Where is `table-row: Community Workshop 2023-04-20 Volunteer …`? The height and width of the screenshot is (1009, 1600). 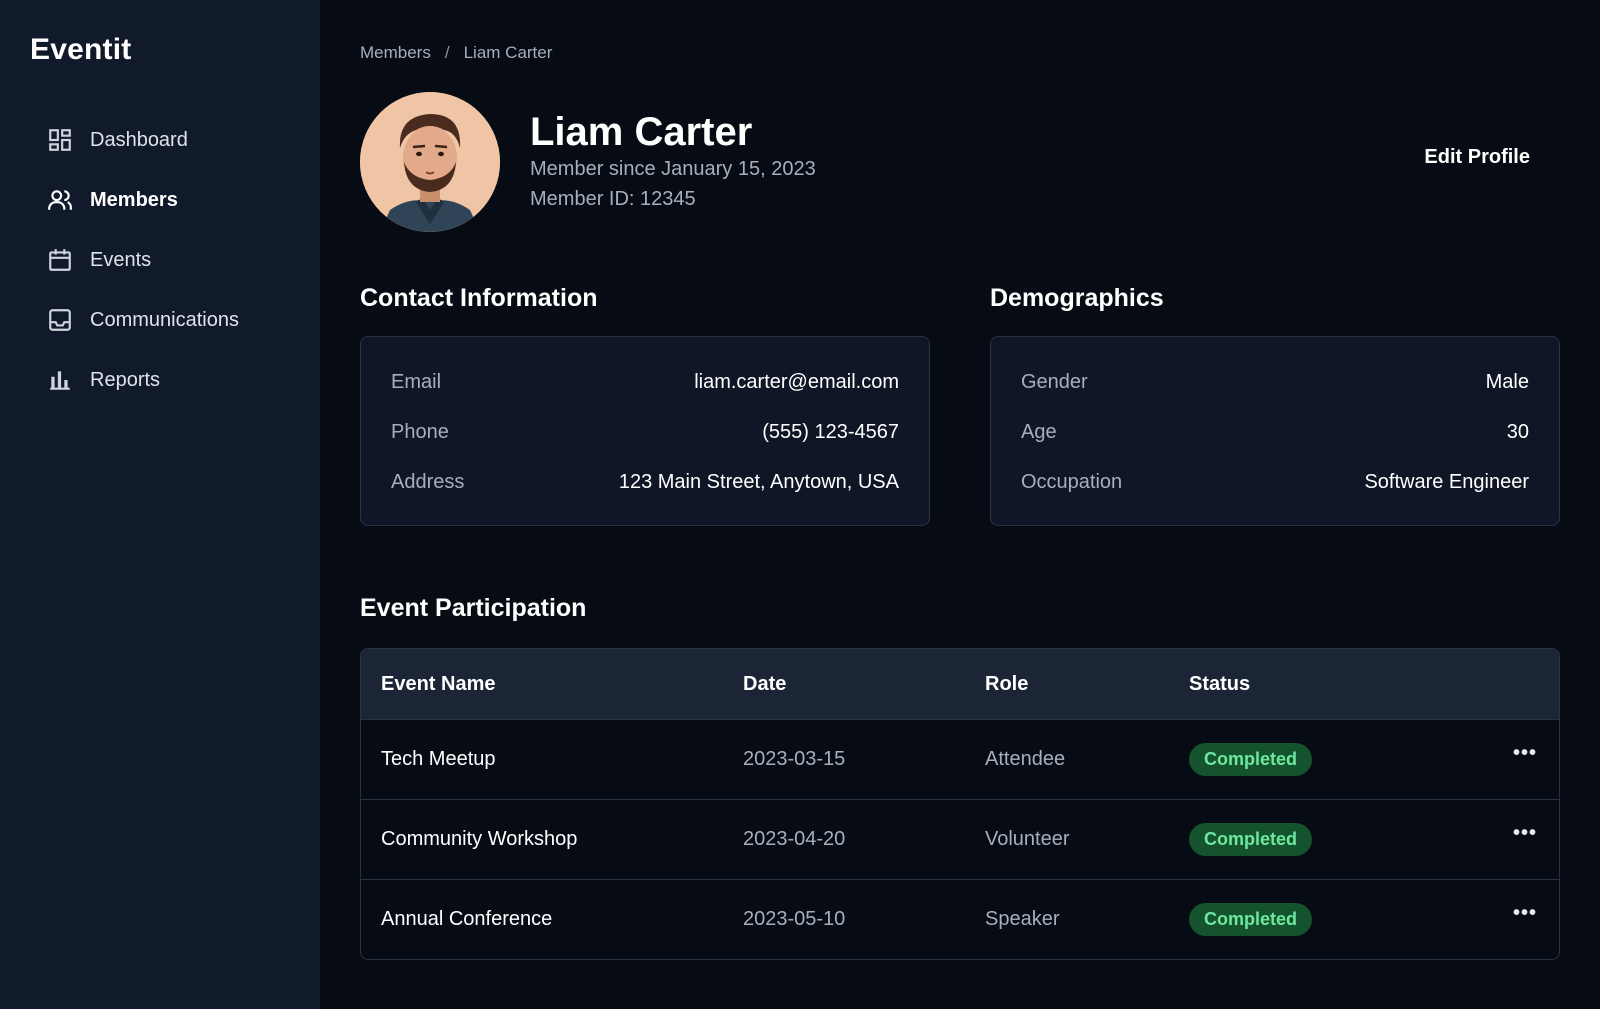 table-row: Community Workshop 2023-04-20 Volunteer … is located at coordinates (960, 839).